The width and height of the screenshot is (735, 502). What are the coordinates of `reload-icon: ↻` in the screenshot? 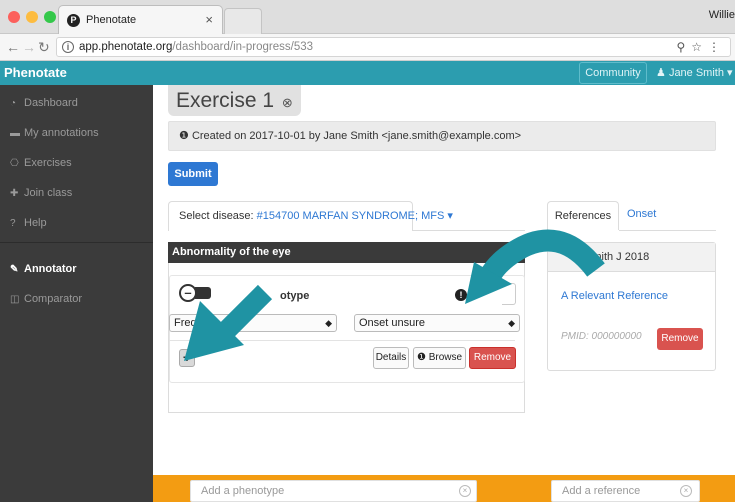 It's located at (44, 47).